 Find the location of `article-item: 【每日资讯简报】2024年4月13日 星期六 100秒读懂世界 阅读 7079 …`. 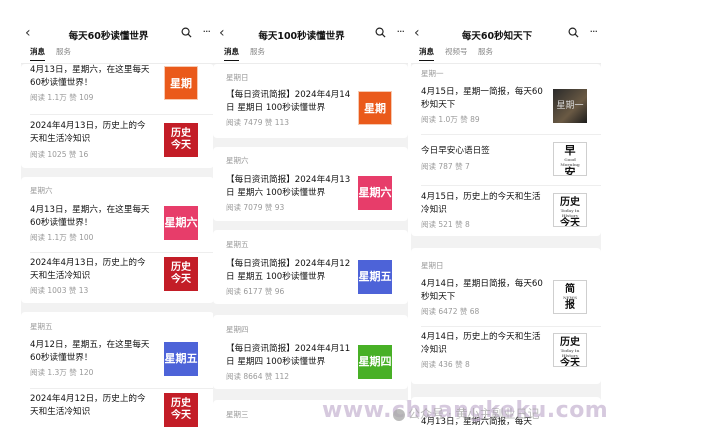

article-item: 【每日资讯简报】2024年4月13日 星期六 100秒读懂世界 阅读 7079 … is located at coordinates (317, 196).